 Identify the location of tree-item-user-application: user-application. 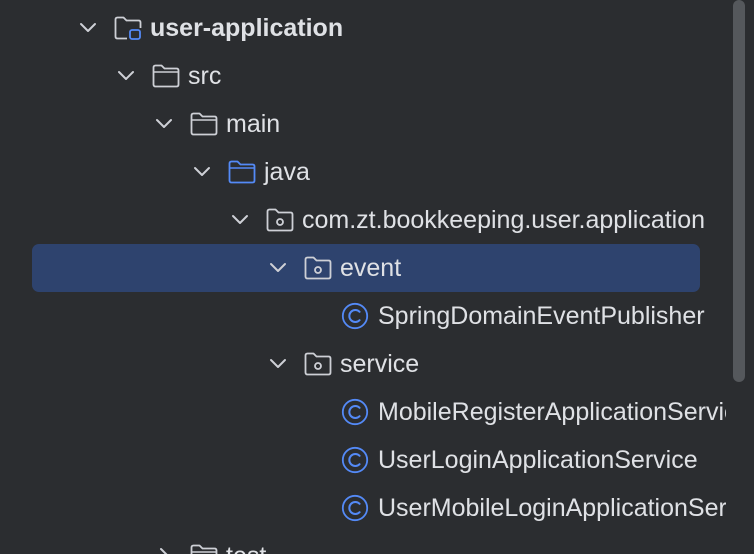
(363, 28).